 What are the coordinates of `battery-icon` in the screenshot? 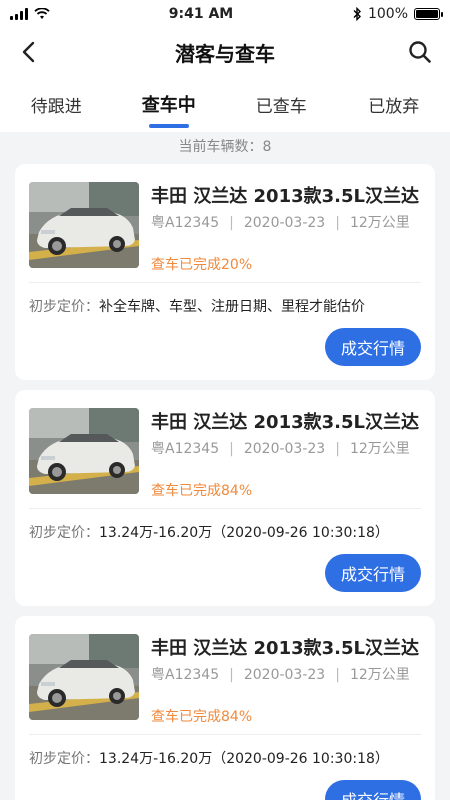 It's located at (428, 14).